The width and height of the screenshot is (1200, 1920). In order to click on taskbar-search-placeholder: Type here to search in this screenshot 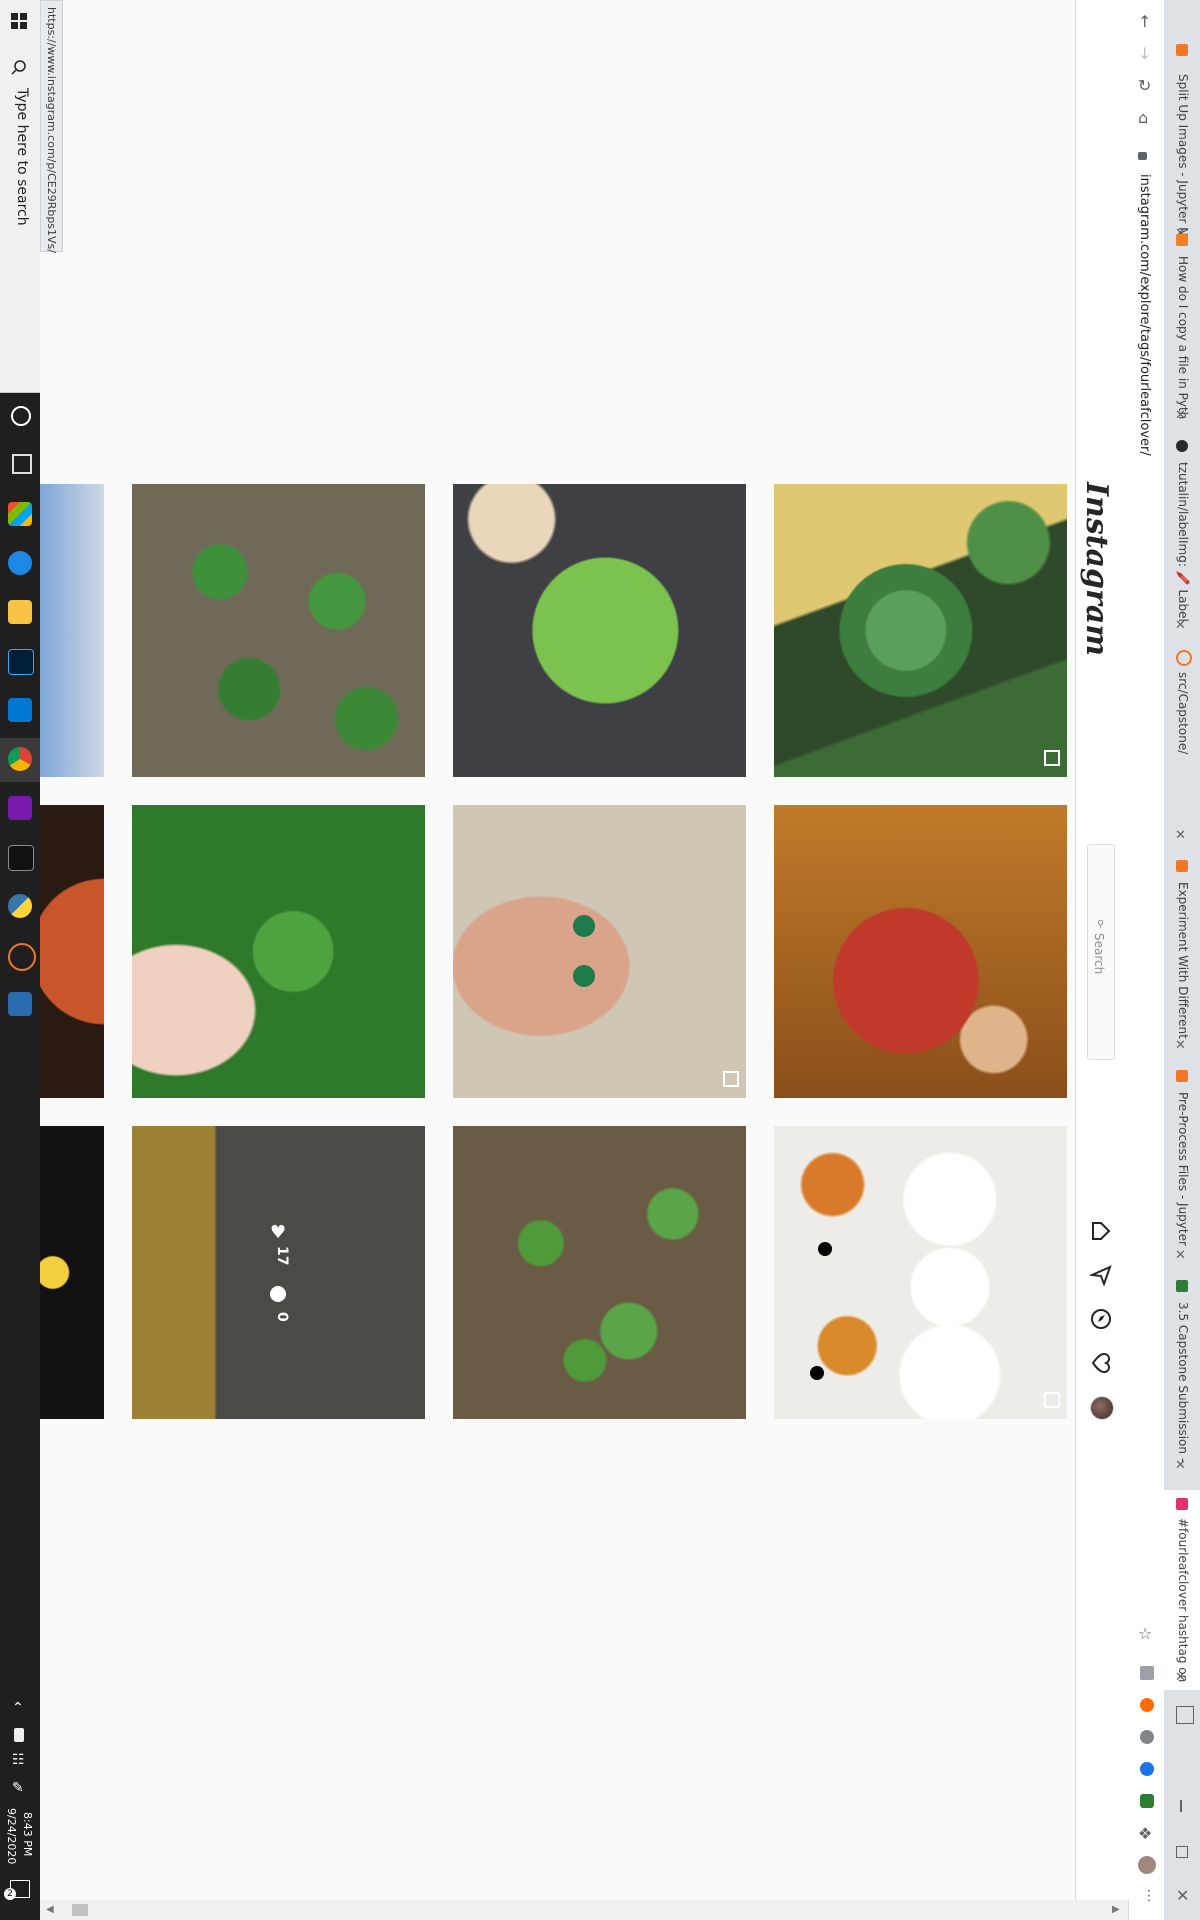, I will do `click(22, 157)`.